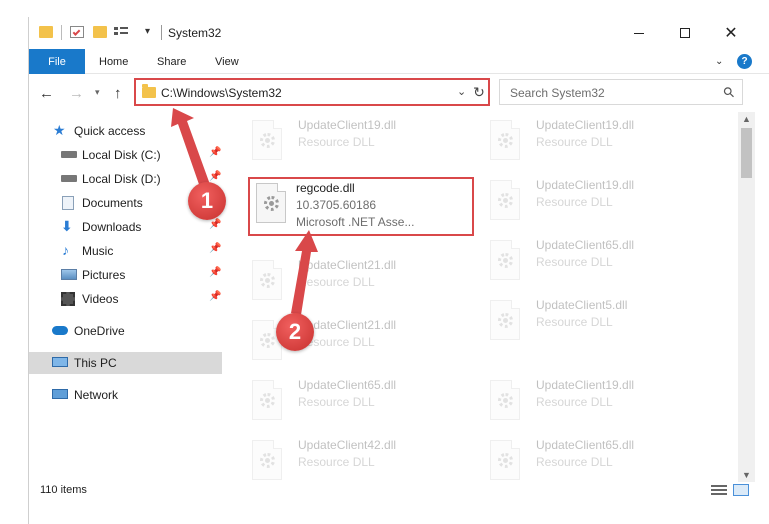  What do you see at coordinates (744, 61) in the screenshot?
I see `help-icon: ?` at bounding box center [744, 61].